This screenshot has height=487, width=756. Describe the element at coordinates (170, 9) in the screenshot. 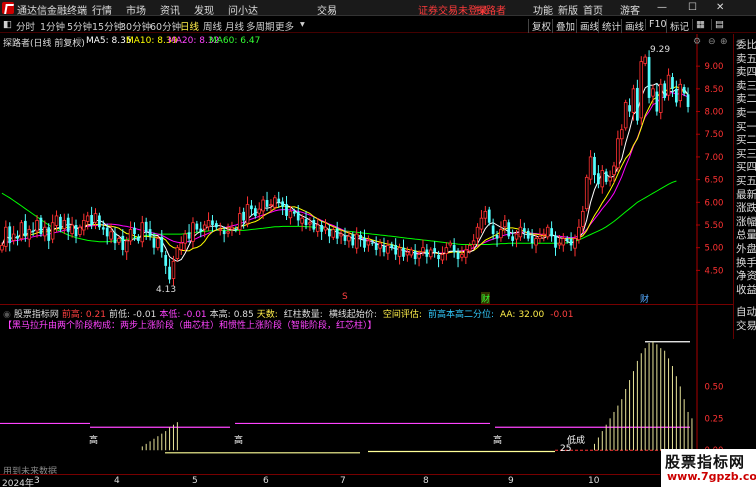

I see `menu-zixun: 资讯` at that location.